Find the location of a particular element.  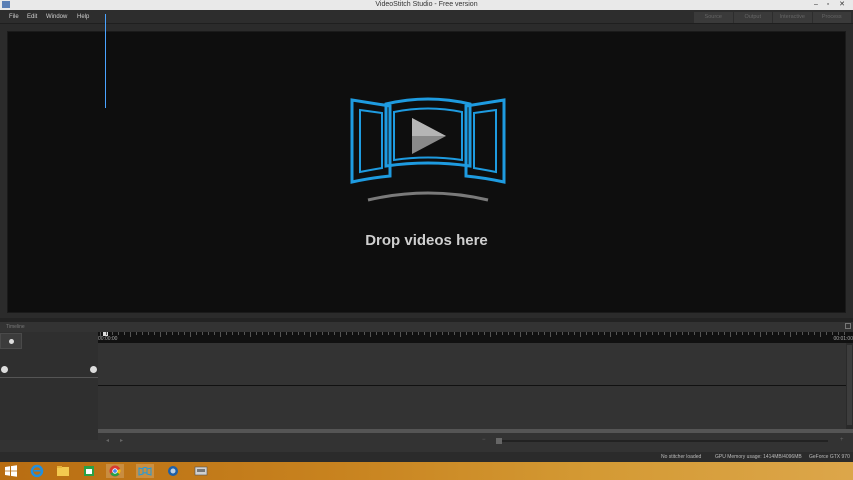

internet-explorer-icon is located at coordinates (37, 471).